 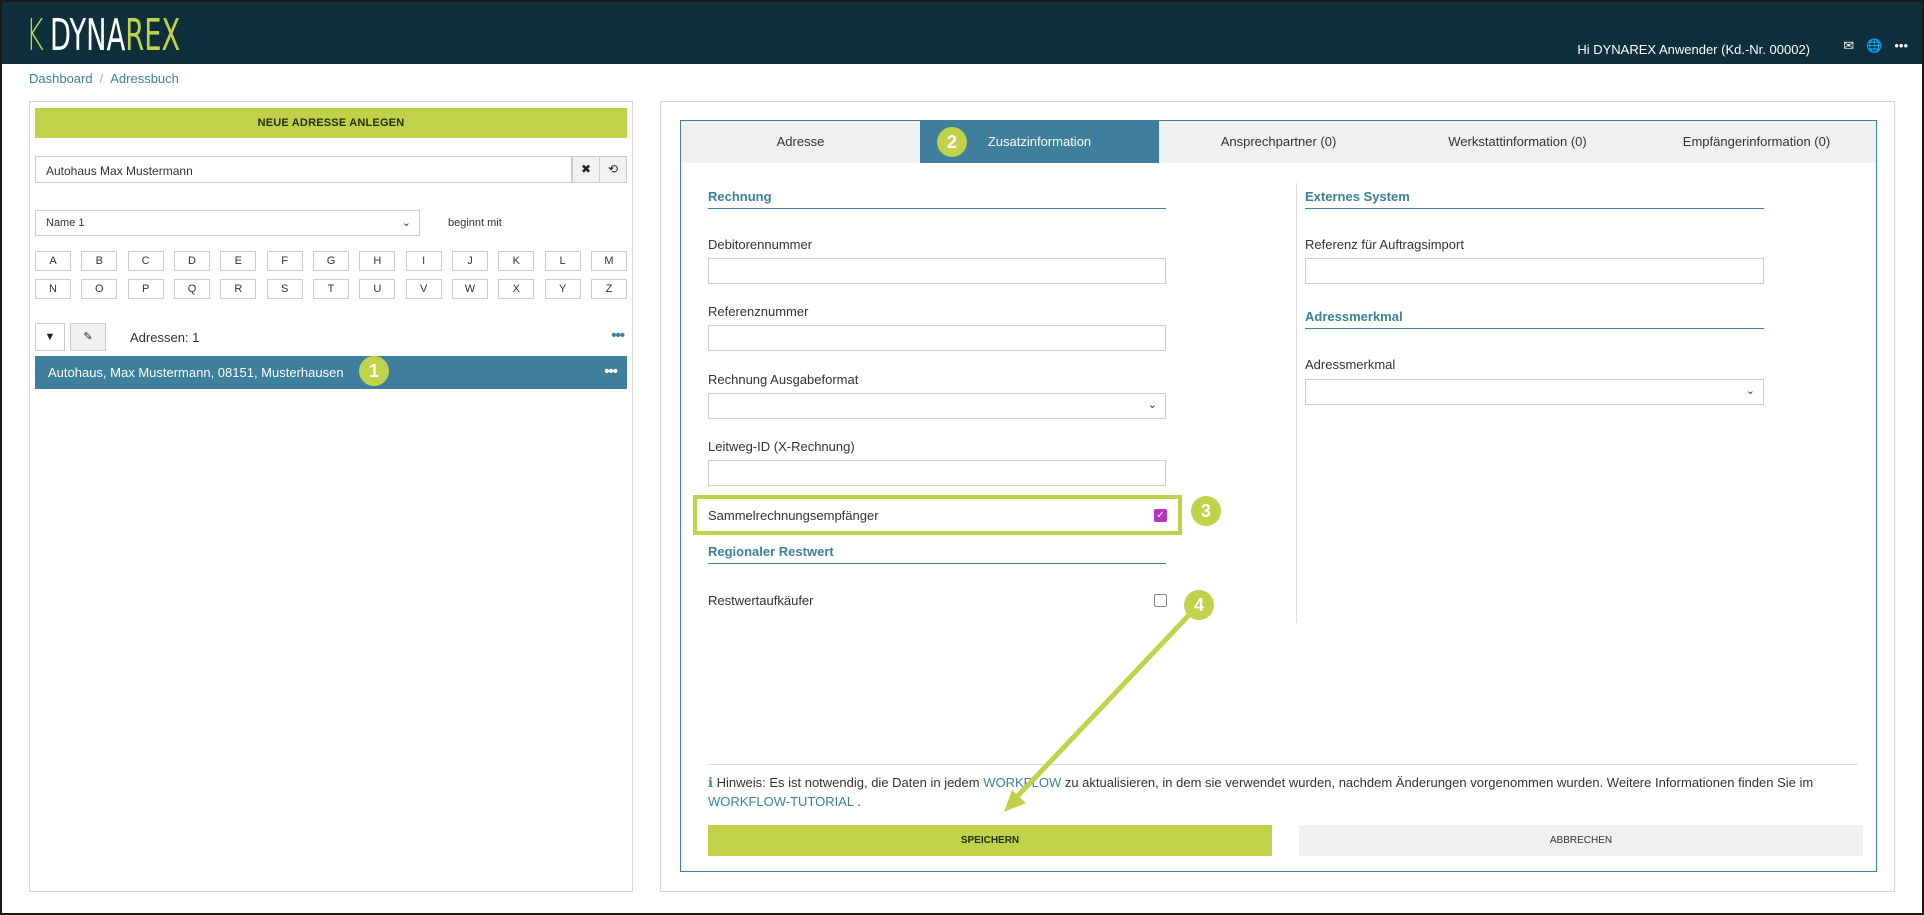 I want to click on workflow-link: WORKFLOW, so click(x=1022, y=782).